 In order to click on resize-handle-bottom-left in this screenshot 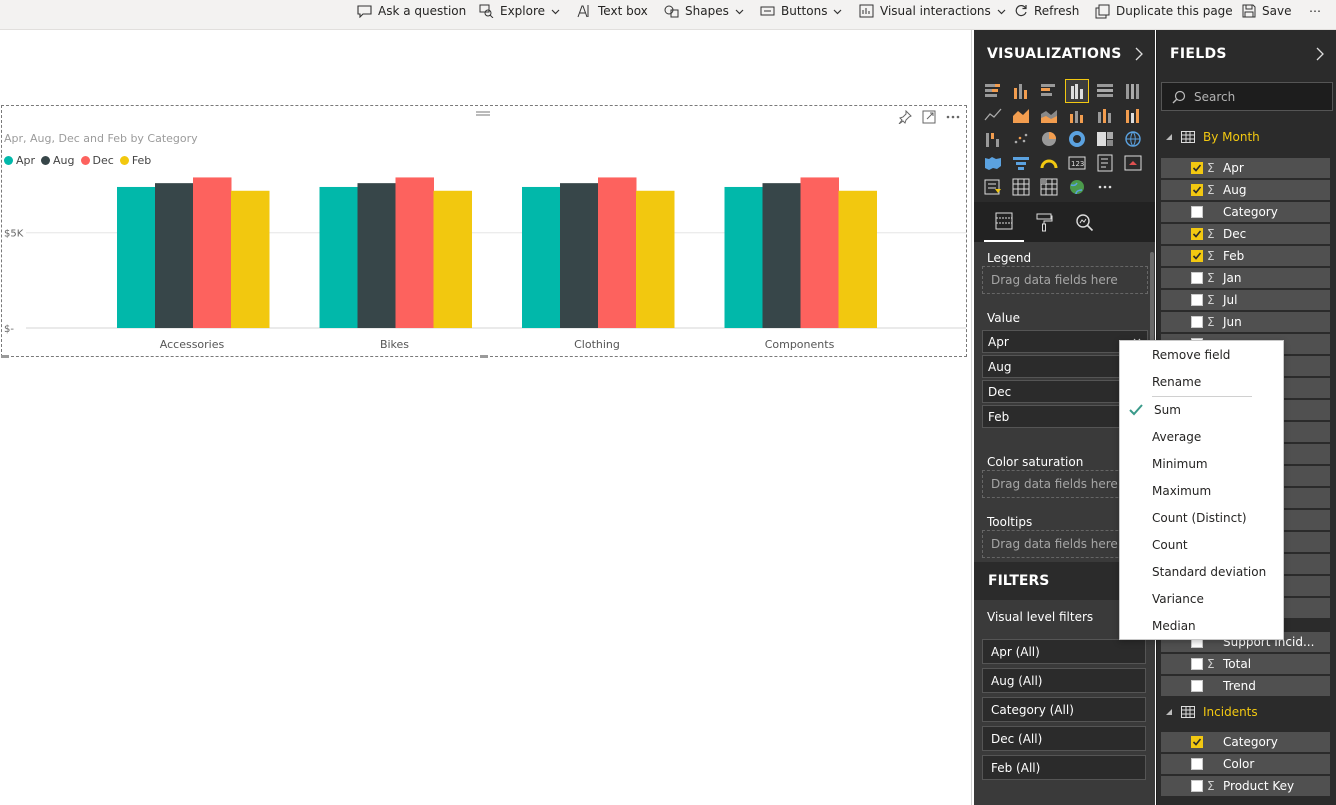, I will do `click(5, 356)`.